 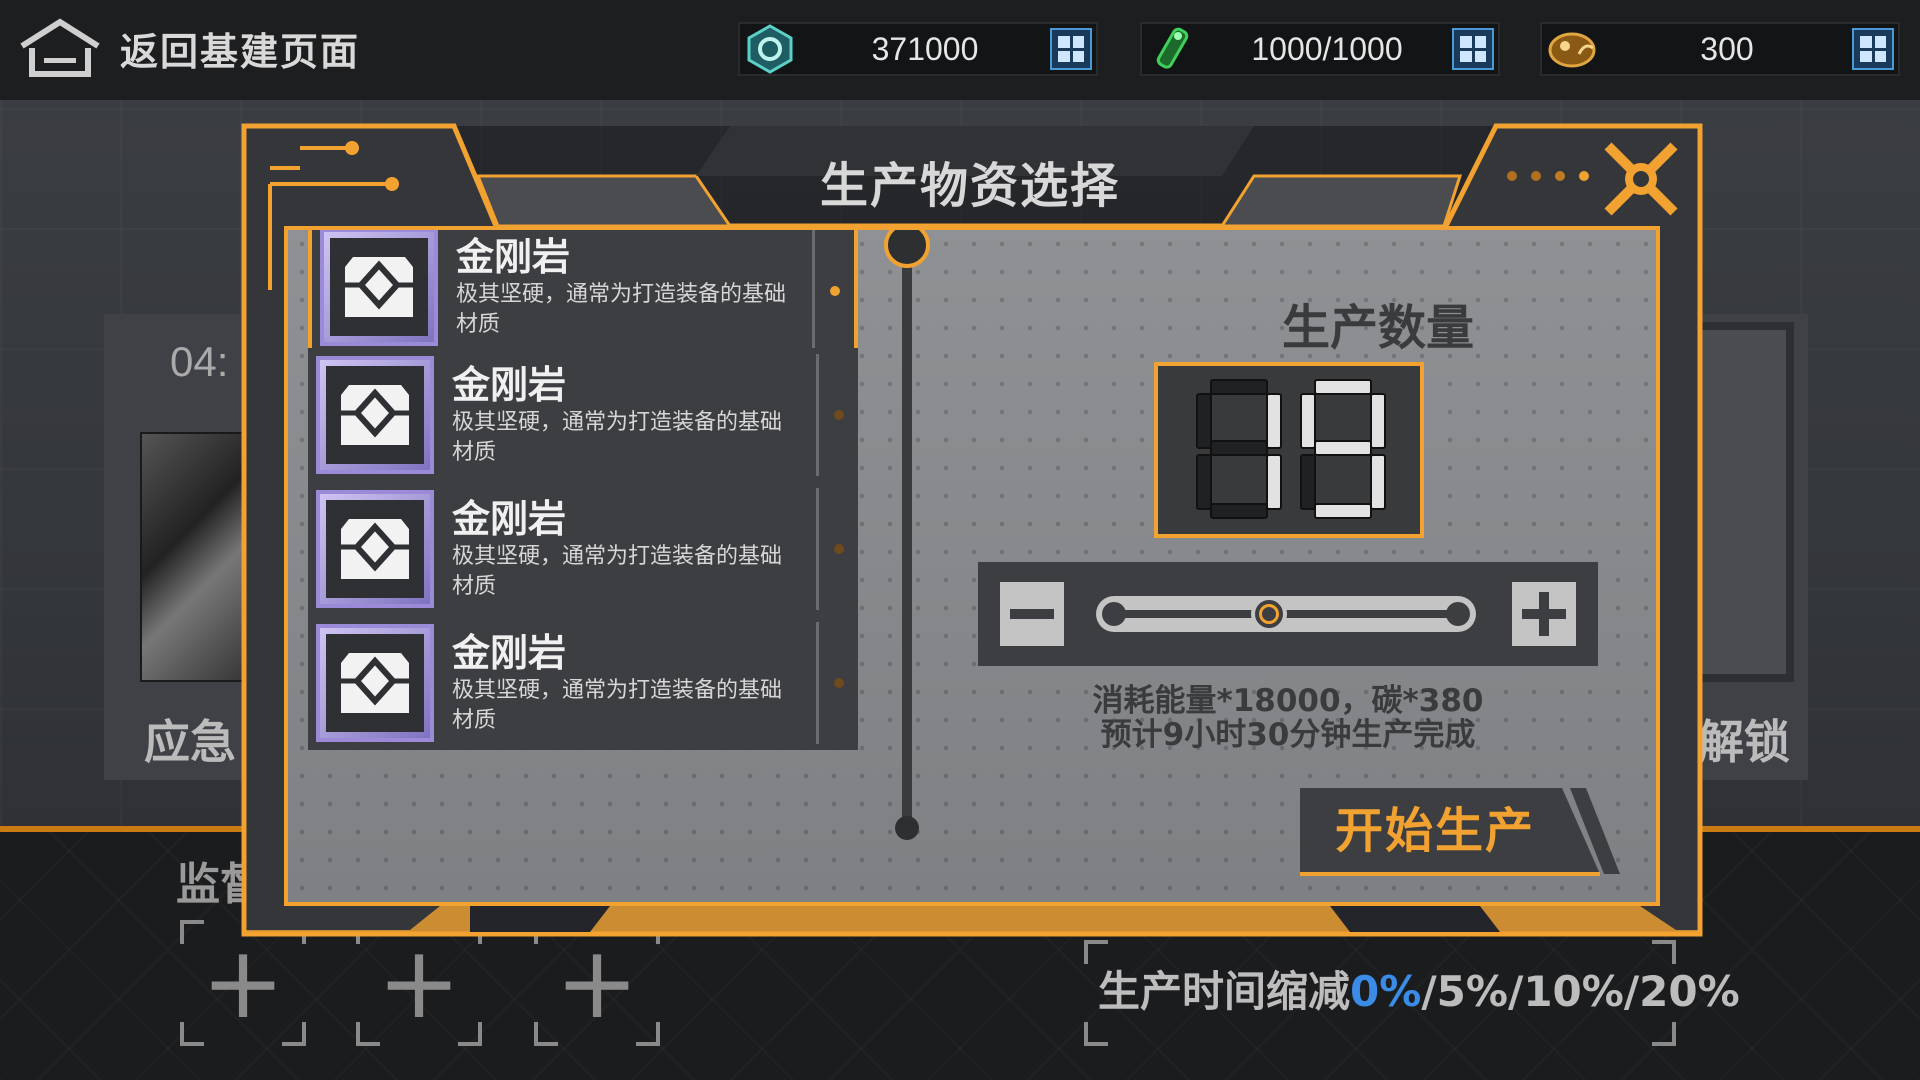 I want to click on locked-slot, so click(x=1744, y=502).